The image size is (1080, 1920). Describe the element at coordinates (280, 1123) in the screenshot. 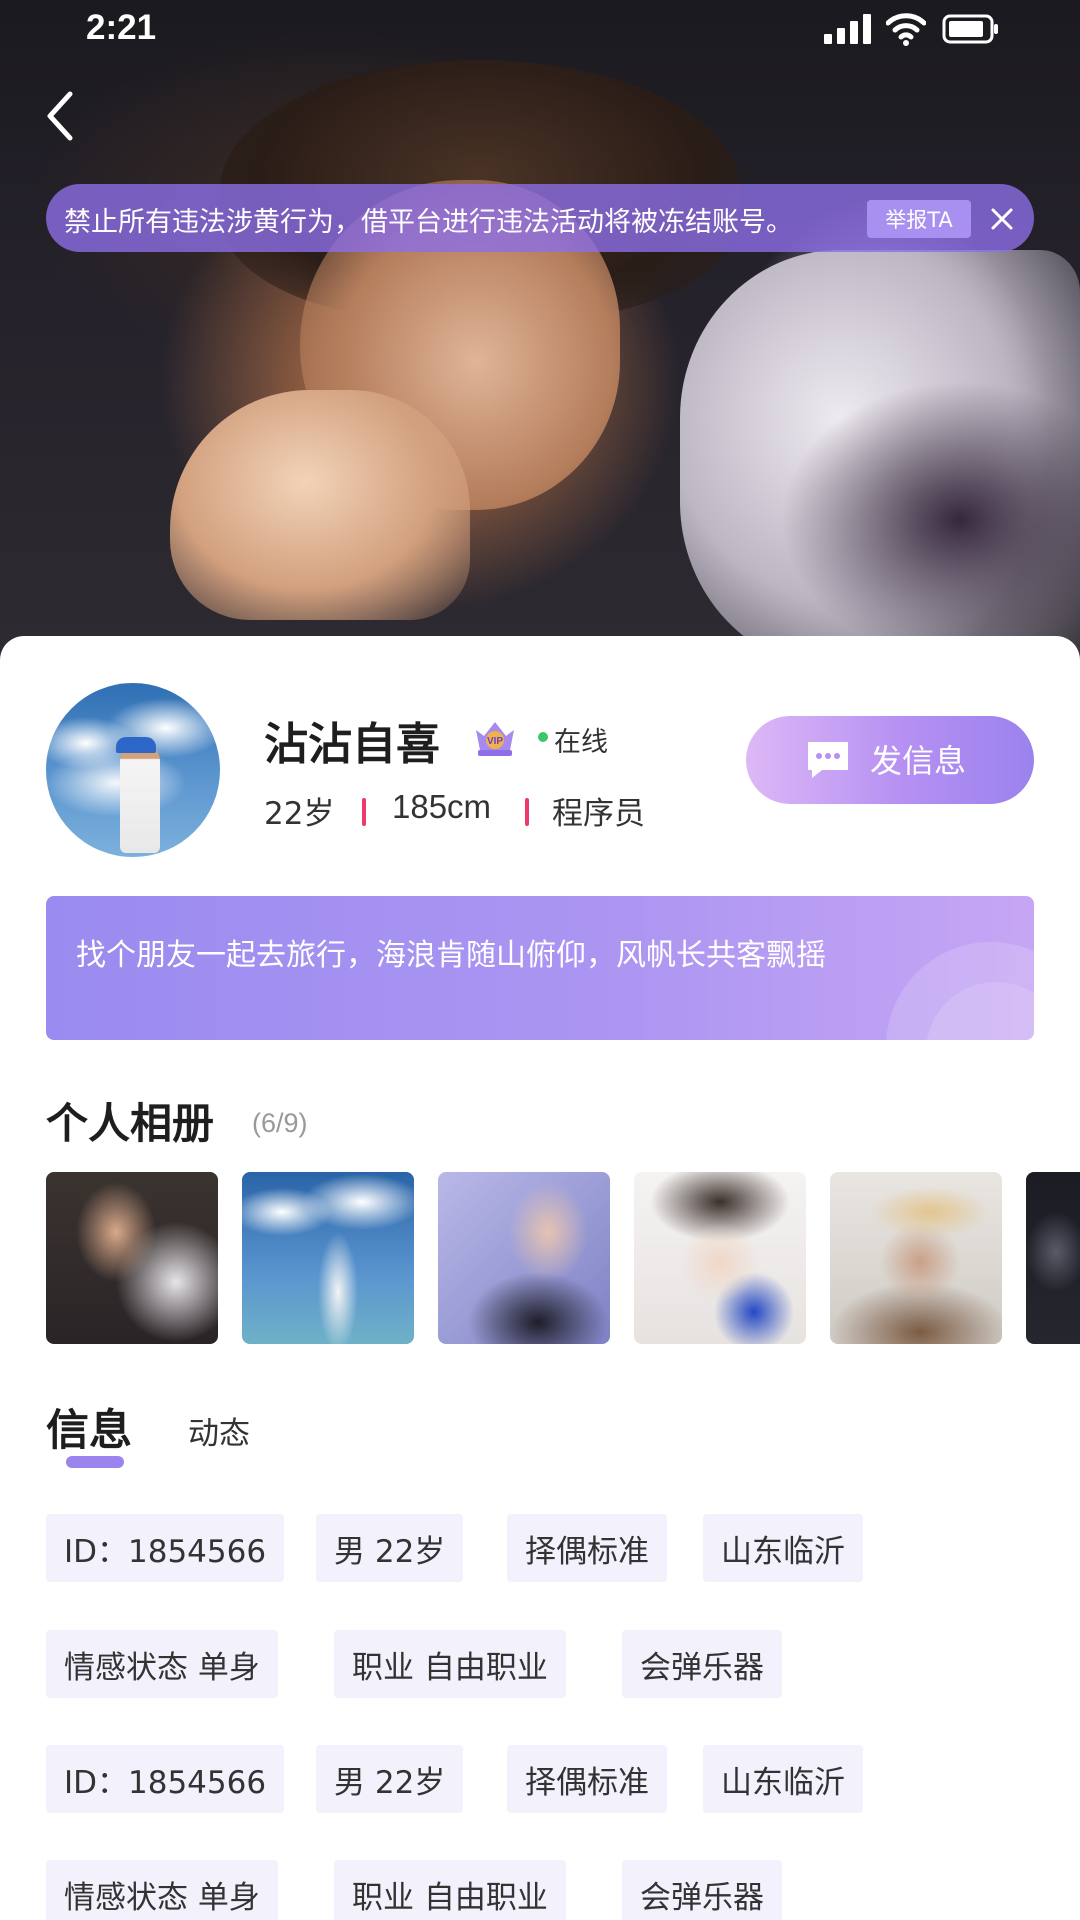

I see `album-count: (6/9)` at that location.